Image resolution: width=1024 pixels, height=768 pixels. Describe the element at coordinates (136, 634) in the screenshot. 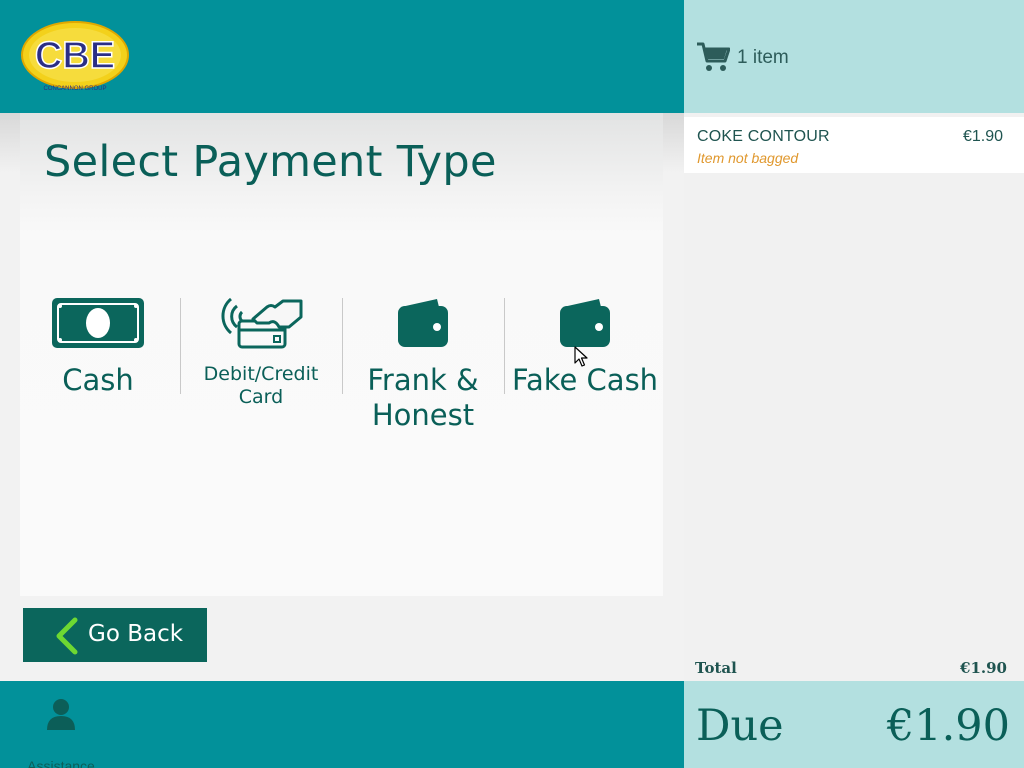

I see `go-back-label: Go Back` at that location.